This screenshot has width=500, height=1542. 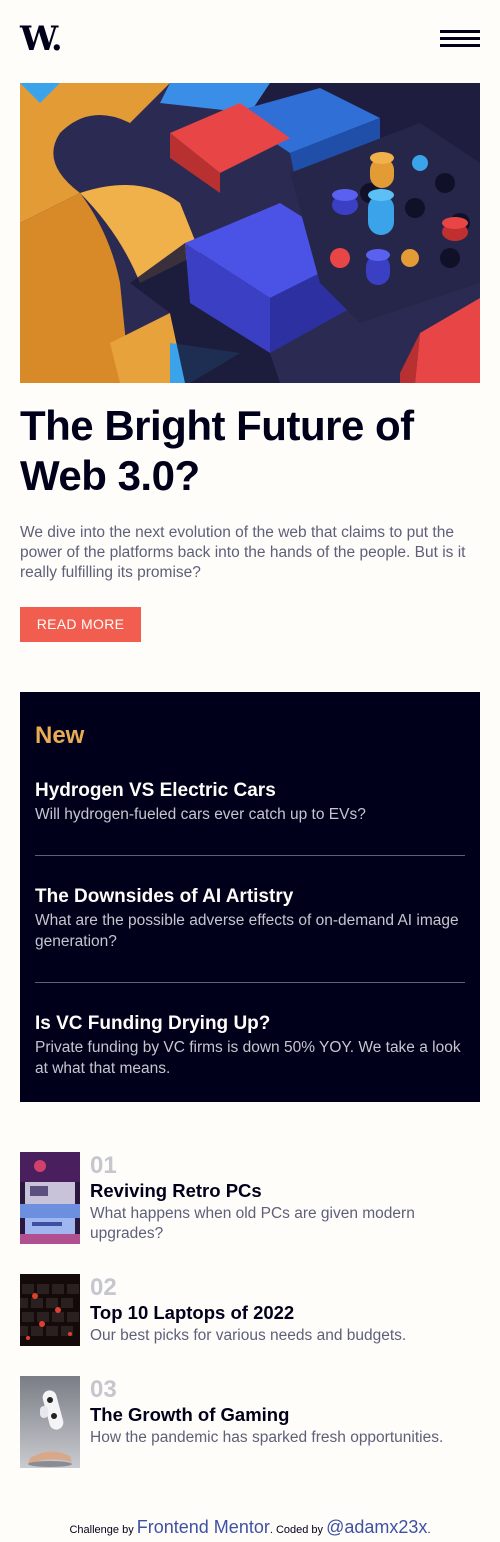 I want to click on site-header: W., so click(x=250, y=41).